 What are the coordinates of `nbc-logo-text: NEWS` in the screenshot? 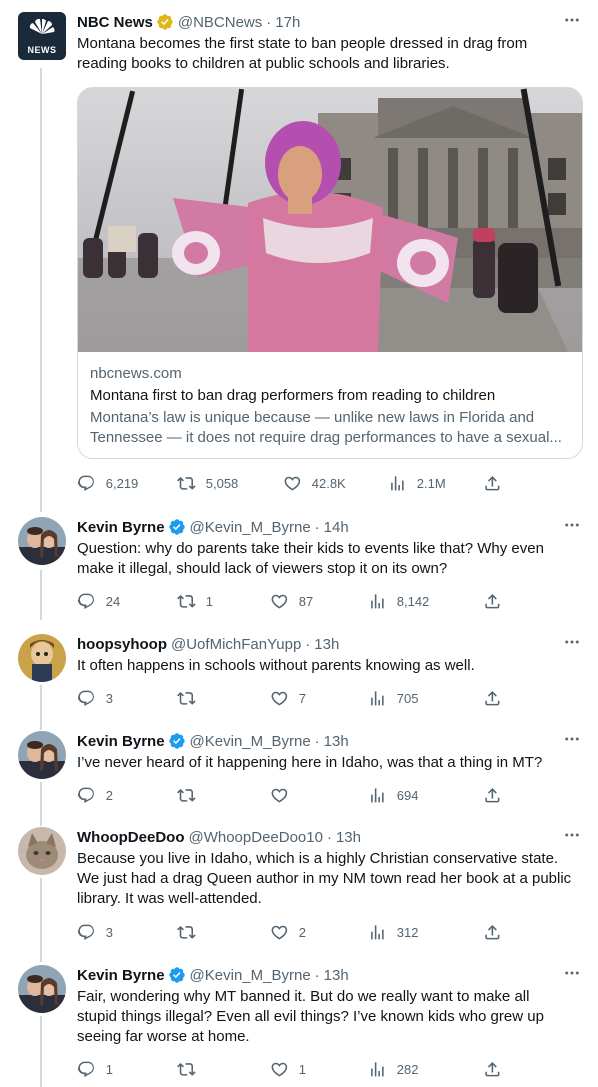 It's located at (42, 50).